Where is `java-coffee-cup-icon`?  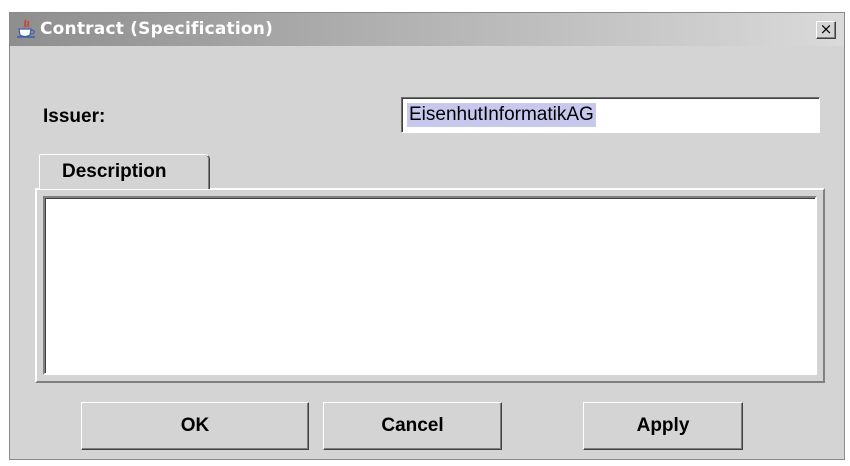
java-coffee-cup-icon is located at coordinates (27, 29).